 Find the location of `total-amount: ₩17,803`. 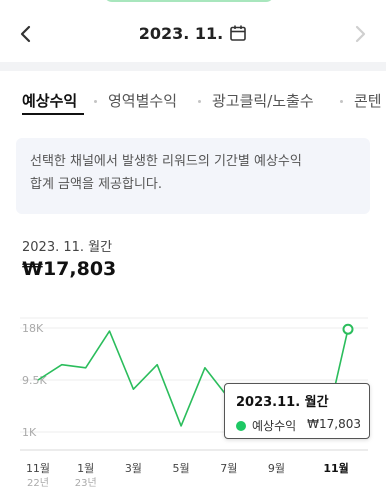

total-amount: ₩17,803 is located at coordinates (69, 269).